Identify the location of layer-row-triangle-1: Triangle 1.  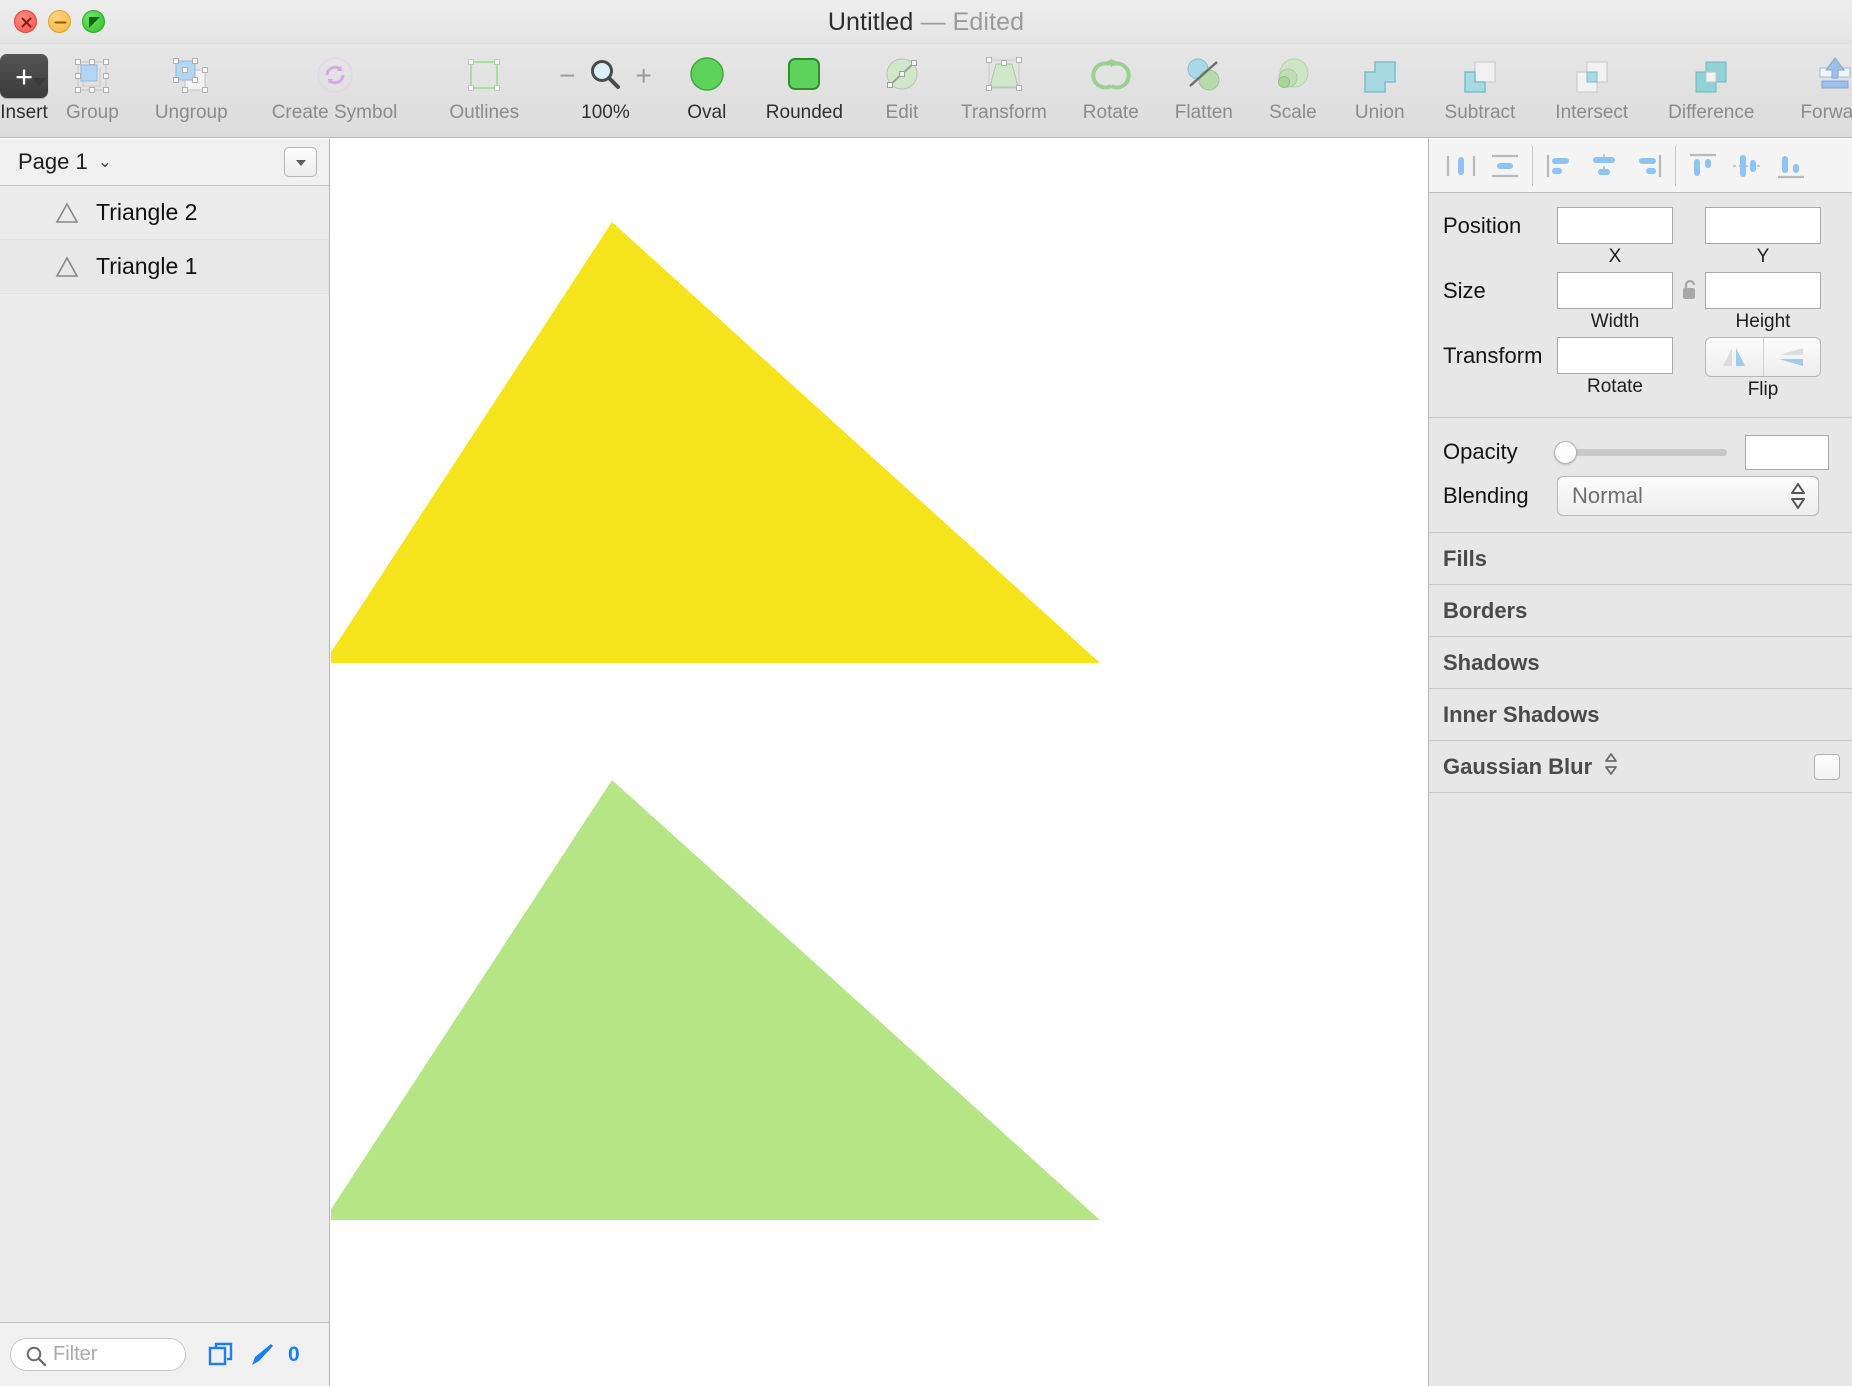
(164, 267).